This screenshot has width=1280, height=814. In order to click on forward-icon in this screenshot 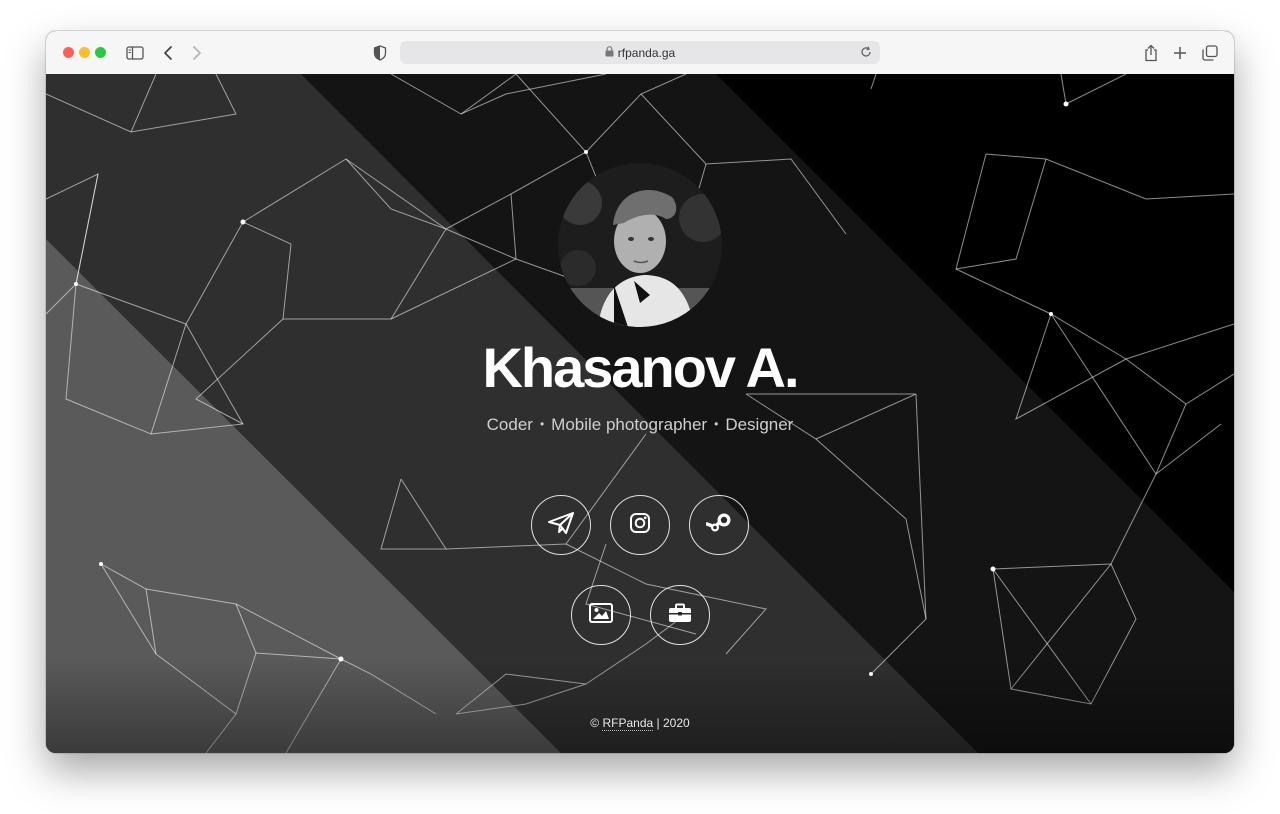, I will do `click(197, 53)`.